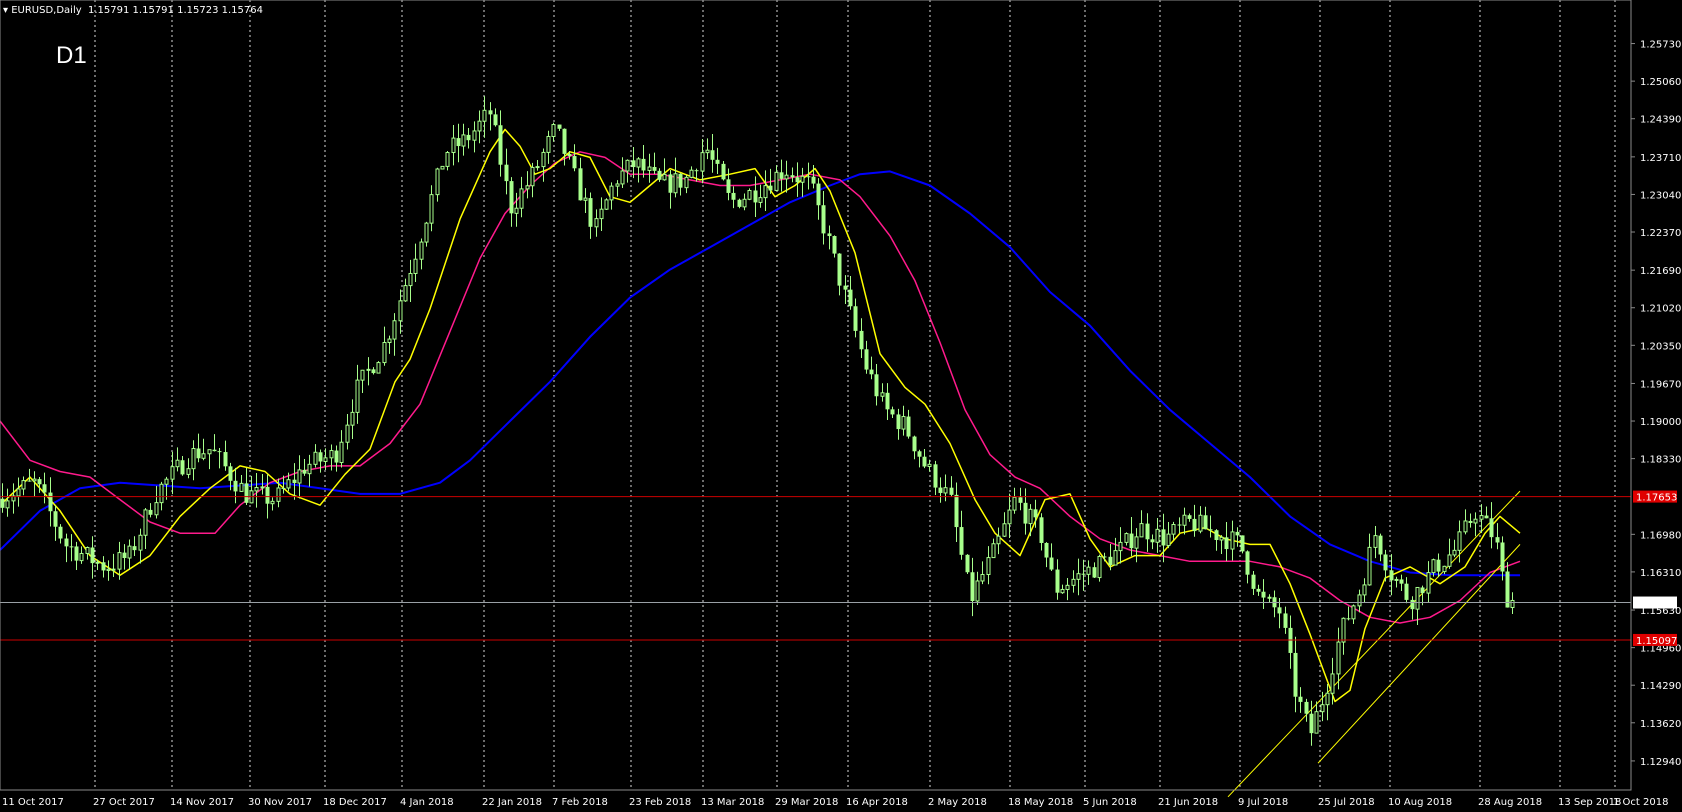  Describe the element at coordinates (580, 802) in the screenshot. I see `x-tick-label: 7 Feb 2018` at that location.